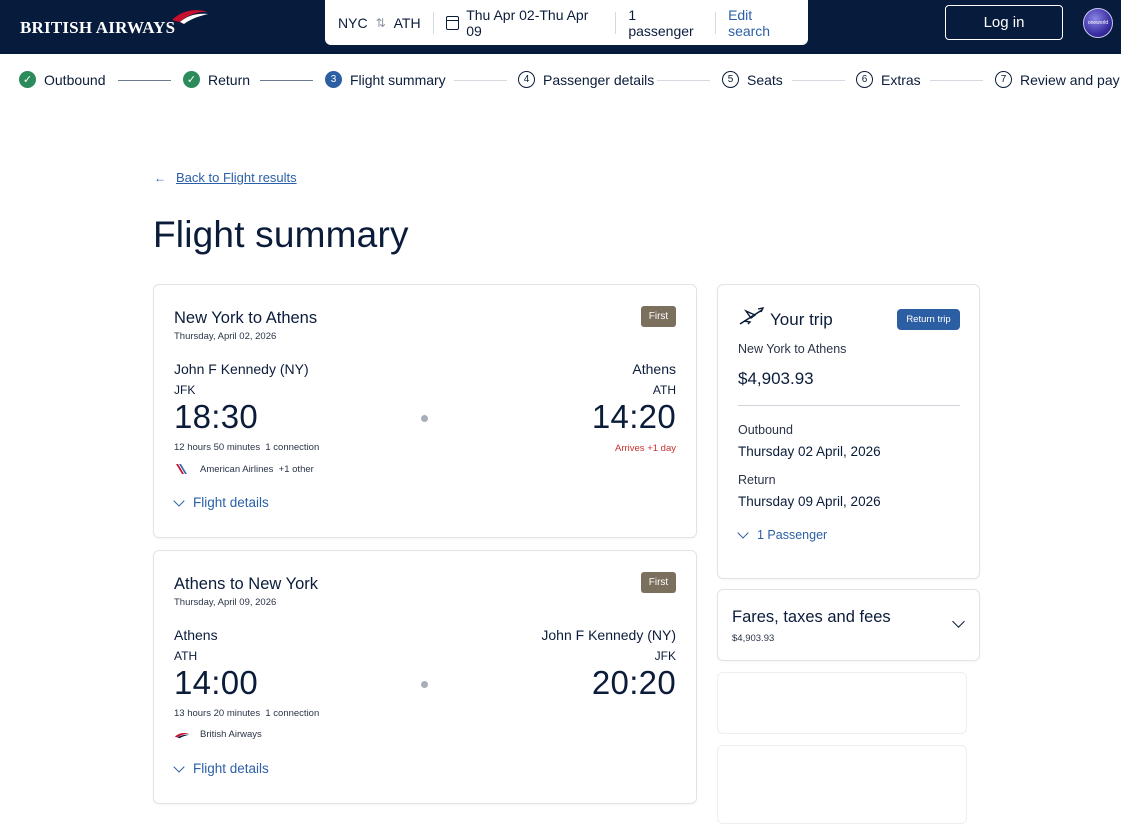  I want to click on alliance-label: oneworld, so click(1098, 23).